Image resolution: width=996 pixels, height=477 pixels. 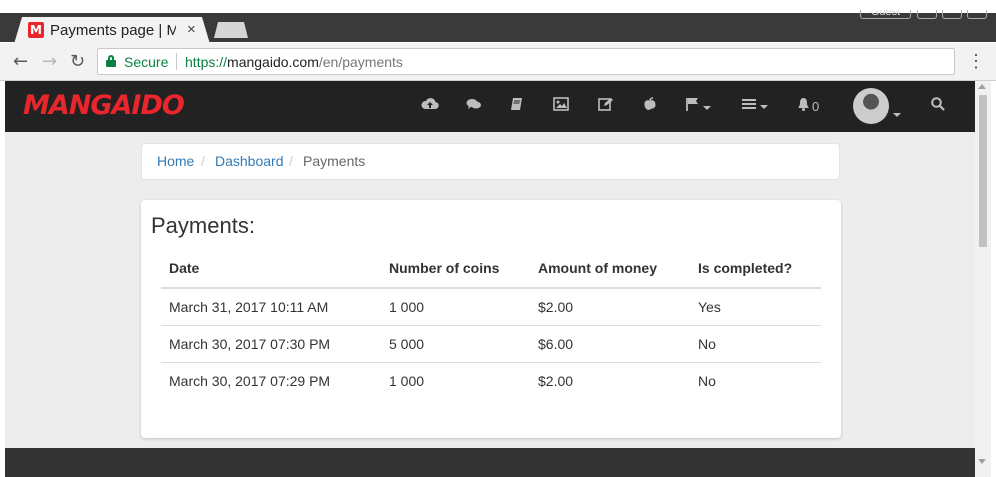 I want to click on tab-title: Payments page | Mangaido, so click(x=113, y=30).